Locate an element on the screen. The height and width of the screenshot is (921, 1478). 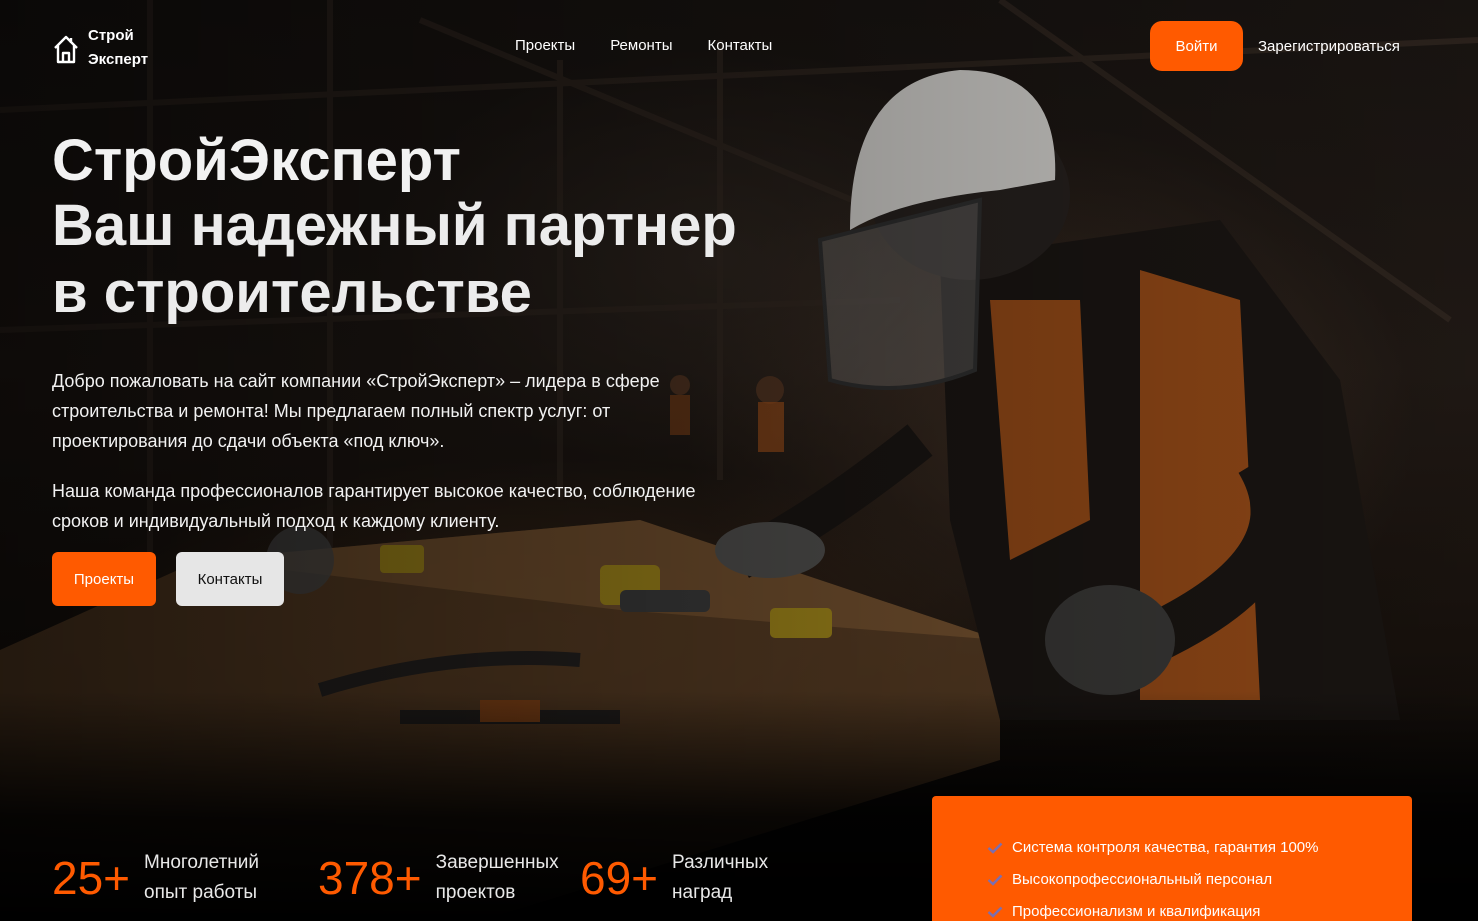
main-nav: Проекты Ремонты Контакты is located at coordinates (643, 45).